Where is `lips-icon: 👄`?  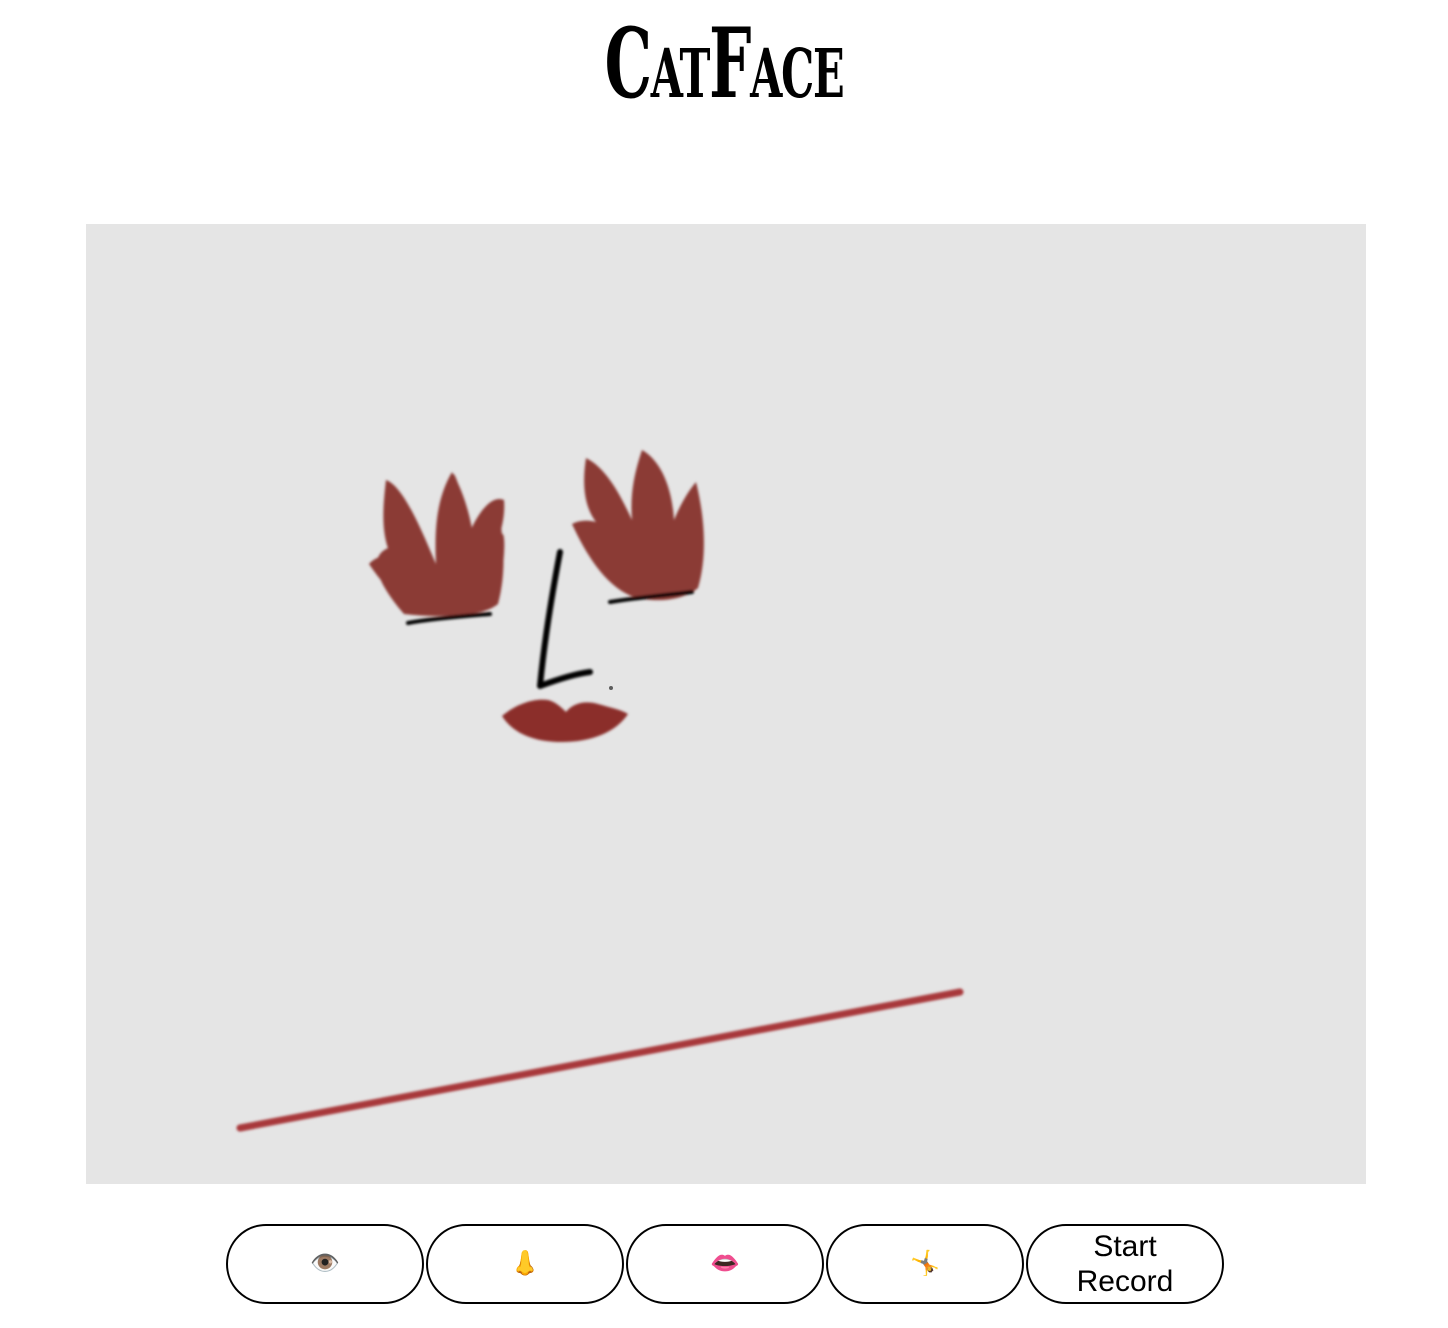
lips-icon: 👄 is located at coordinates (725, 1263).